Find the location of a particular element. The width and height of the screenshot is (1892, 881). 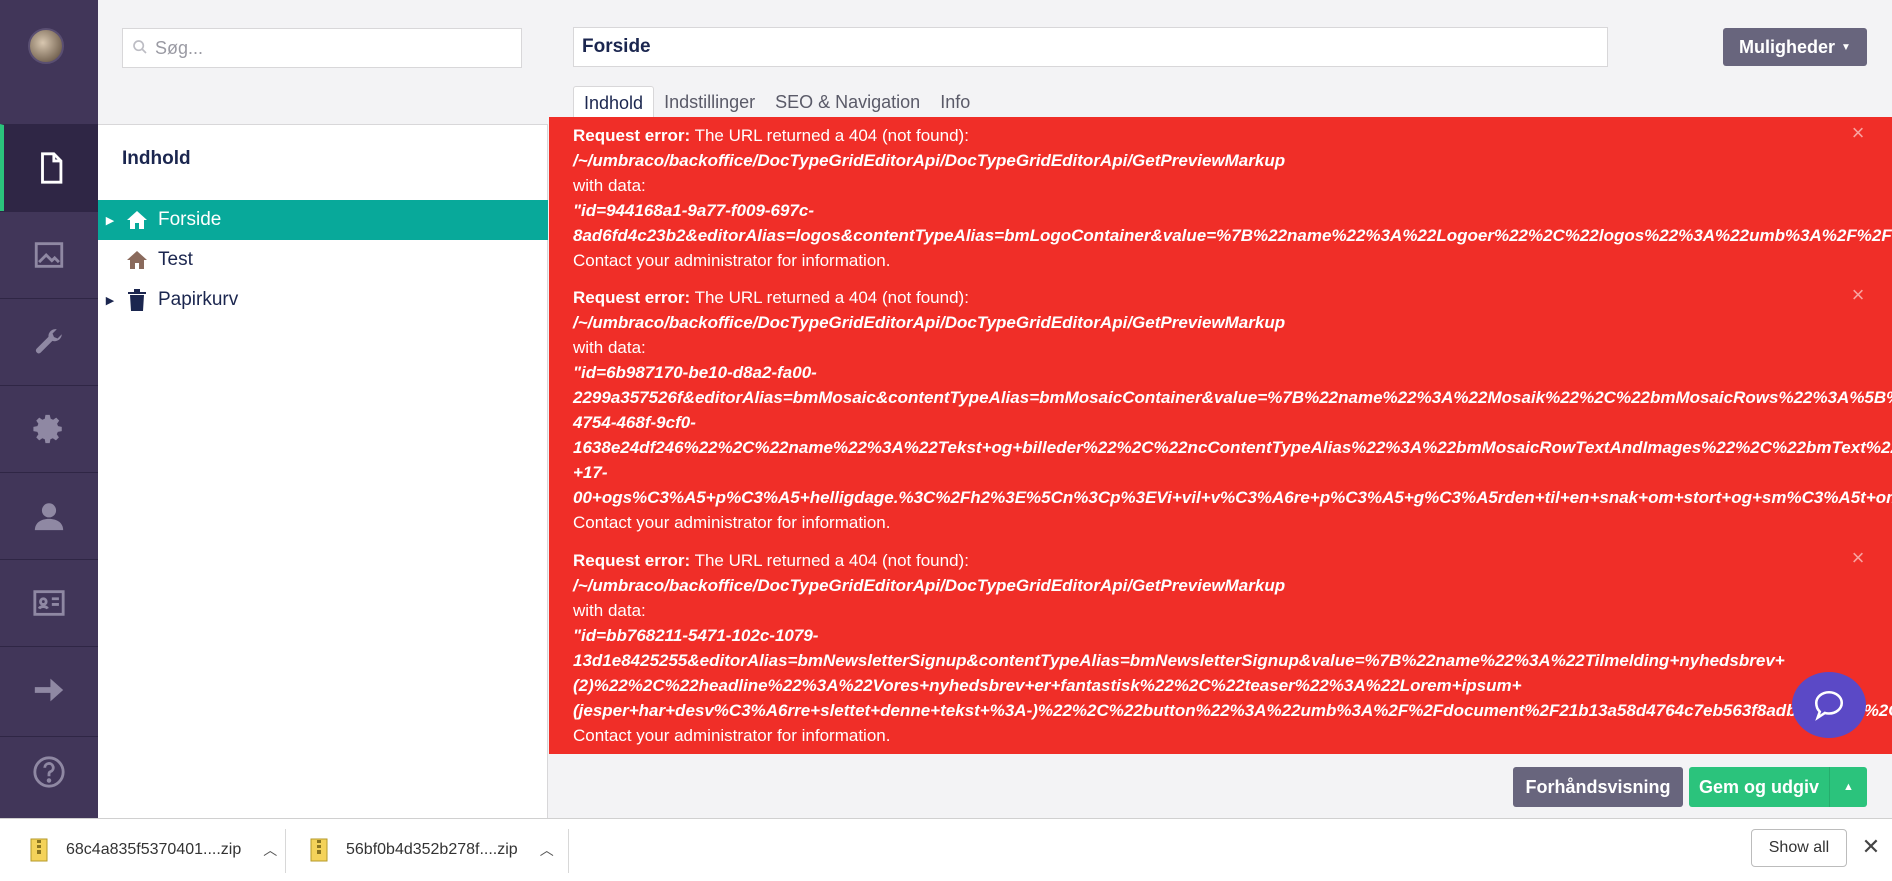

search-icon is located at coordinates (140, 47).